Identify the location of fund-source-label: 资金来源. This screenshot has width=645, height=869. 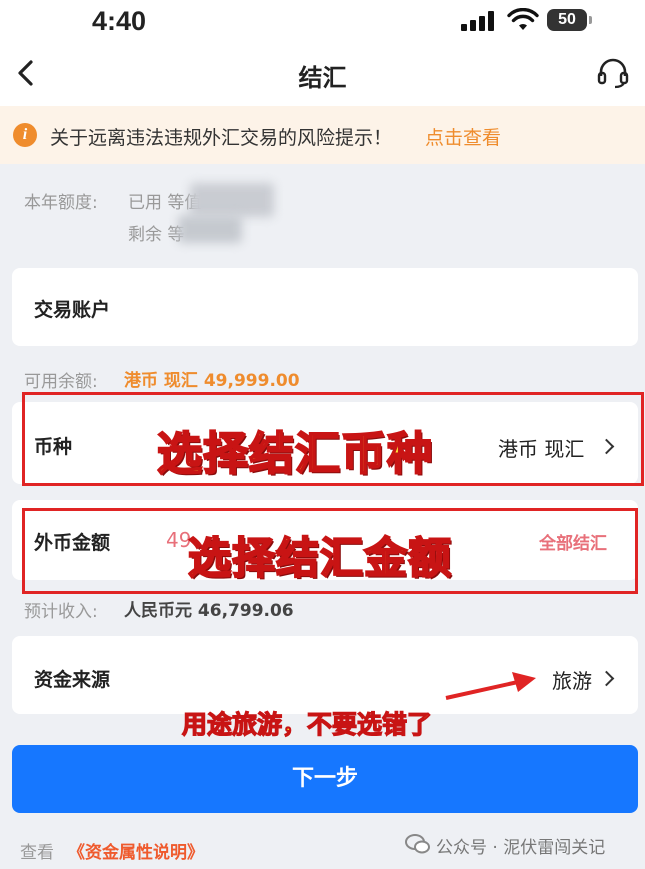
(72, 680).